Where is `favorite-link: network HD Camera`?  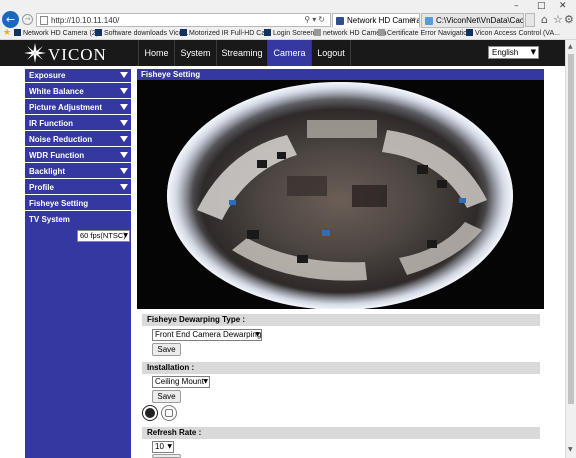 favorite-link: network HD Camera is located at coordinates (350, 33).